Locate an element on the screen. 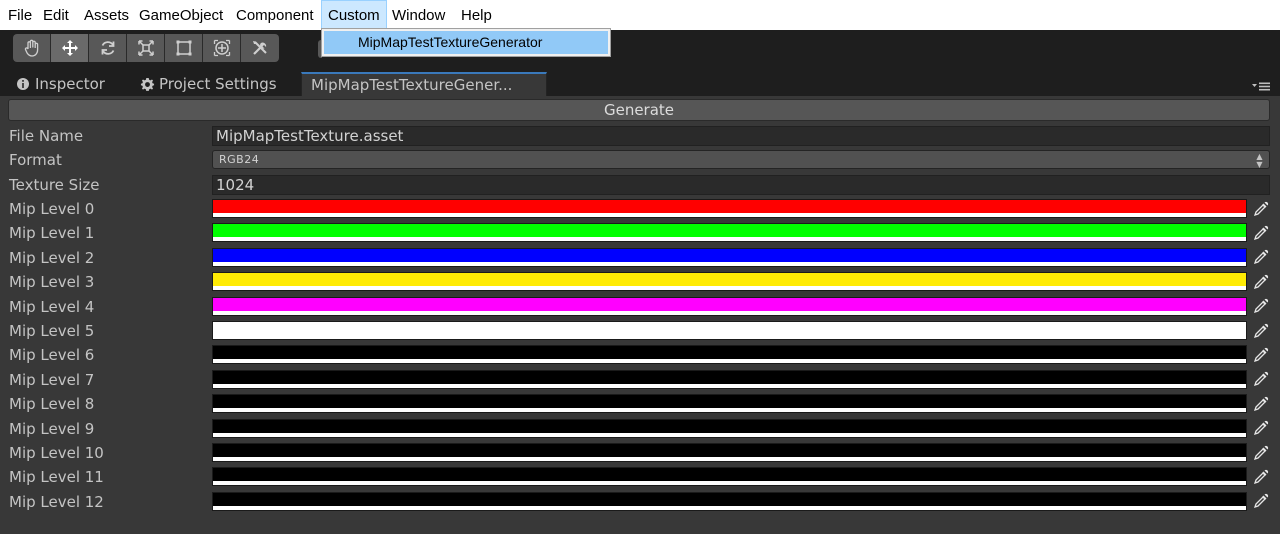 This screenshot has height=534, width=1280. move-arrows-icon is located at coordinates (69, 48).